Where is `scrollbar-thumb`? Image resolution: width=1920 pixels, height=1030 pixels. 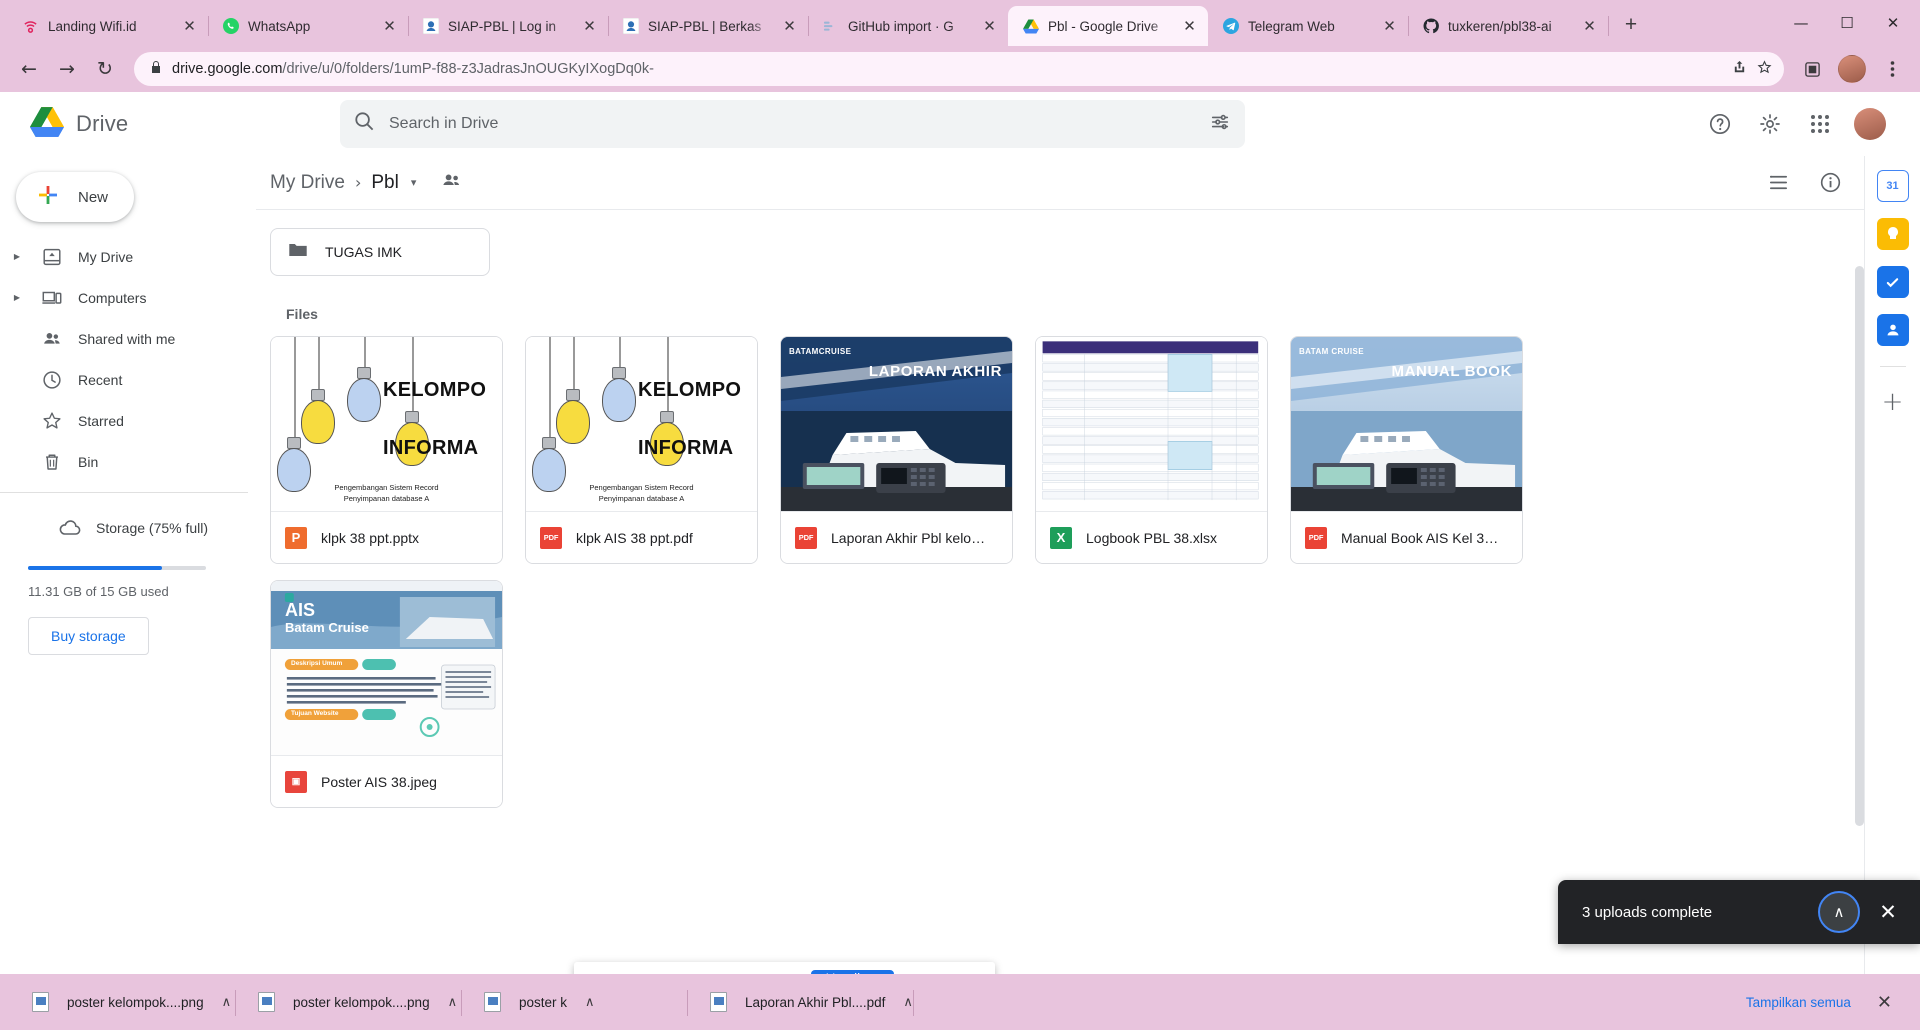 scrollbar-thumb is located at coordinates (1859, 546).